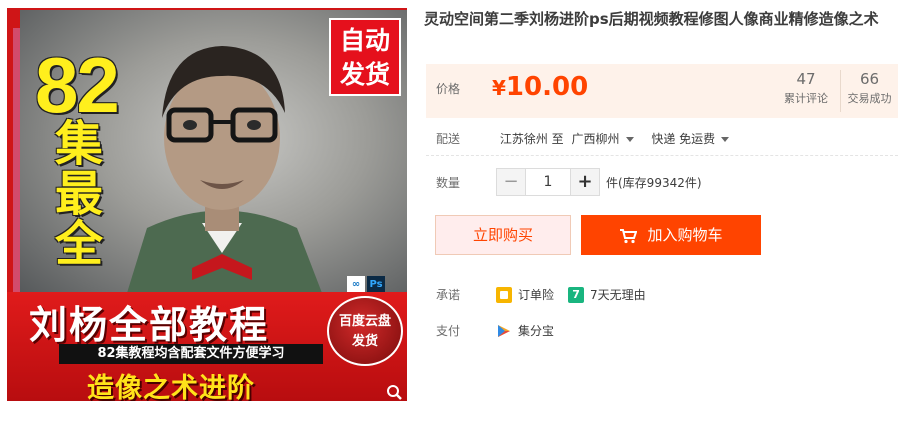 The width and height of the screenshot is (898, 424). Describe the element at coordinates (595, 139) in the screenshot. I see `ship-to: 广西柳州` at that location.